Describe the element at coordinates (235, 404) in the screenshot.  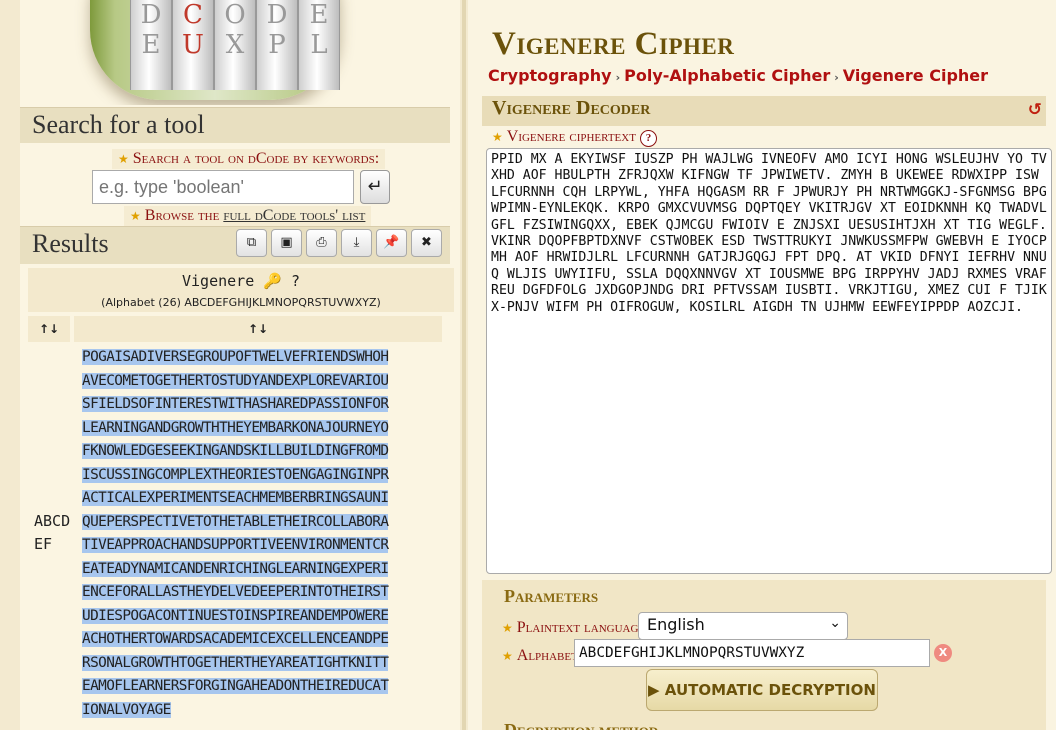
I see `plaintext-line: SFIELDSOFINTERESTWITHASHAREDPASSIONFOR` at that location.